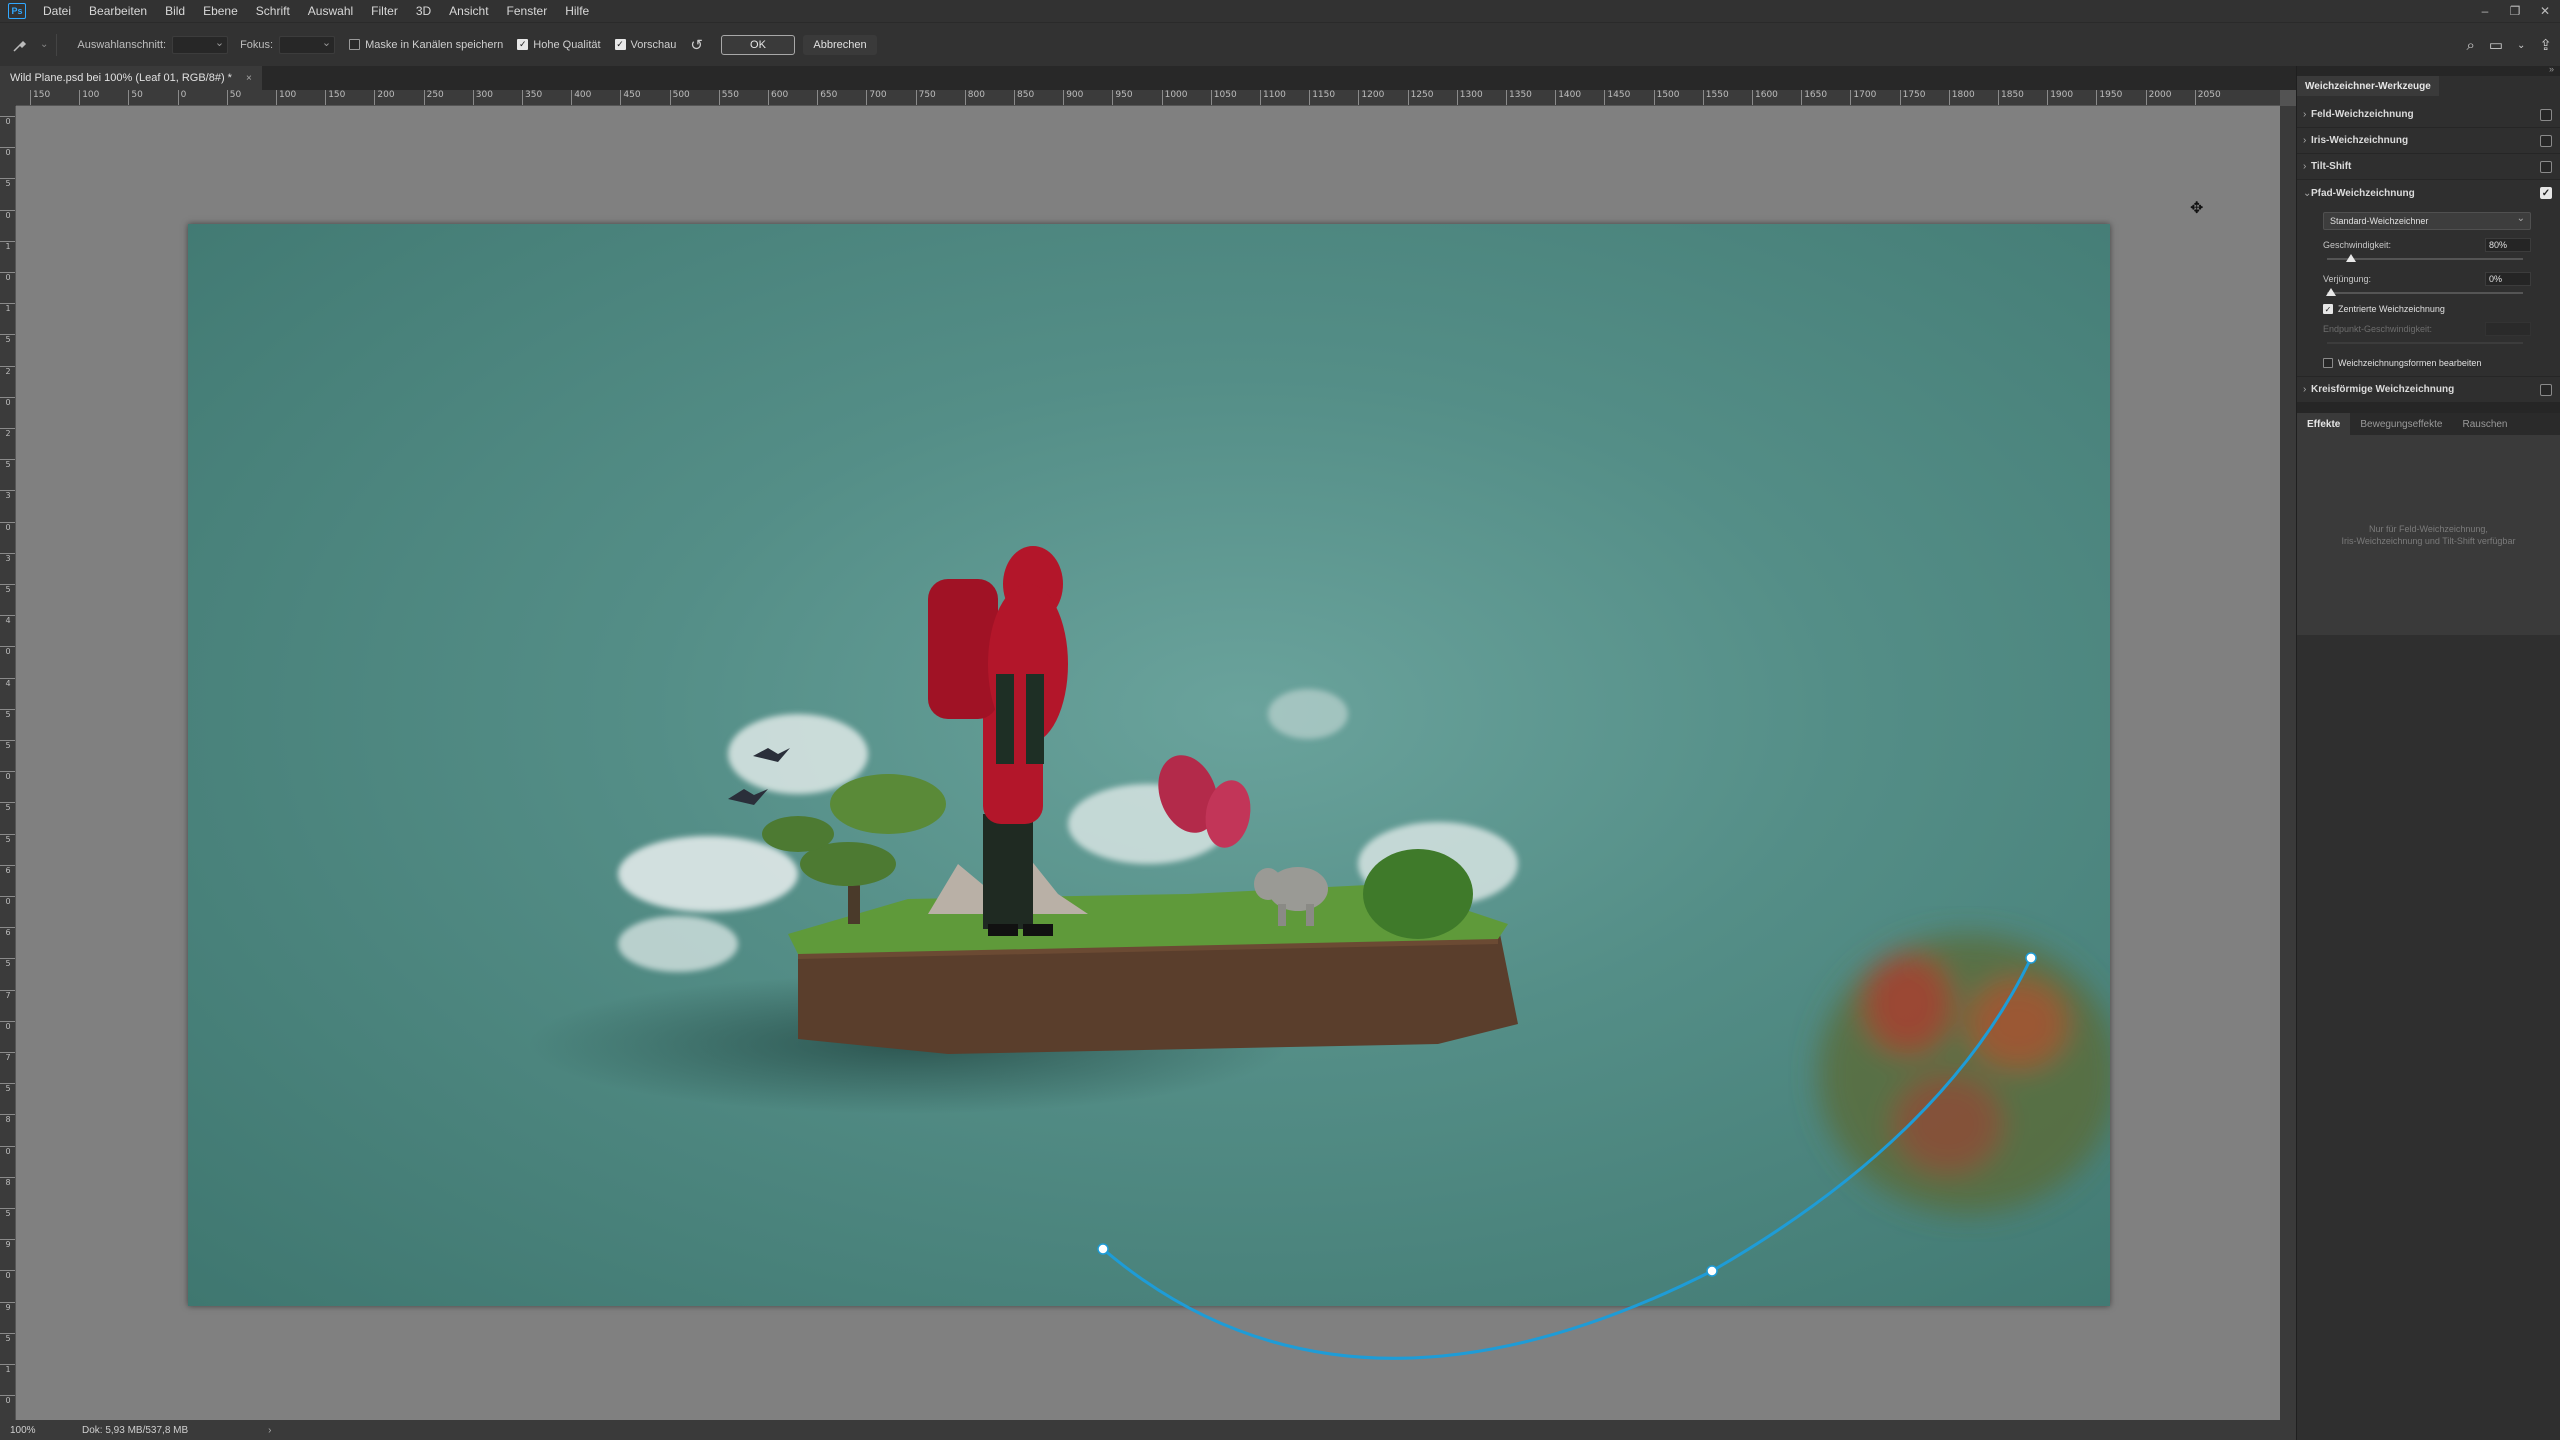 The width and height of the screenshot is (2560, 1440). I want to click on preview-label: Vorschau, so click(653, 44).